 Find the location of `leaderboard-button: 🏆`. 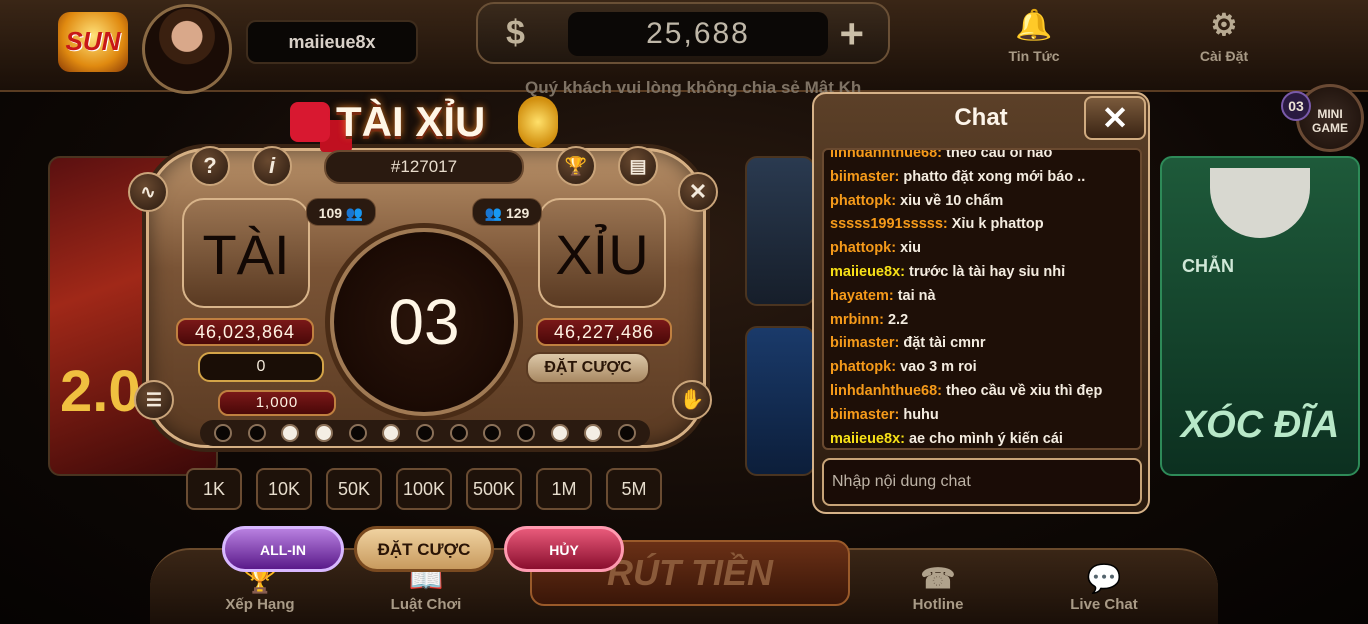

leaderboard-button: 🏆 is located at coordinates (576, 166).